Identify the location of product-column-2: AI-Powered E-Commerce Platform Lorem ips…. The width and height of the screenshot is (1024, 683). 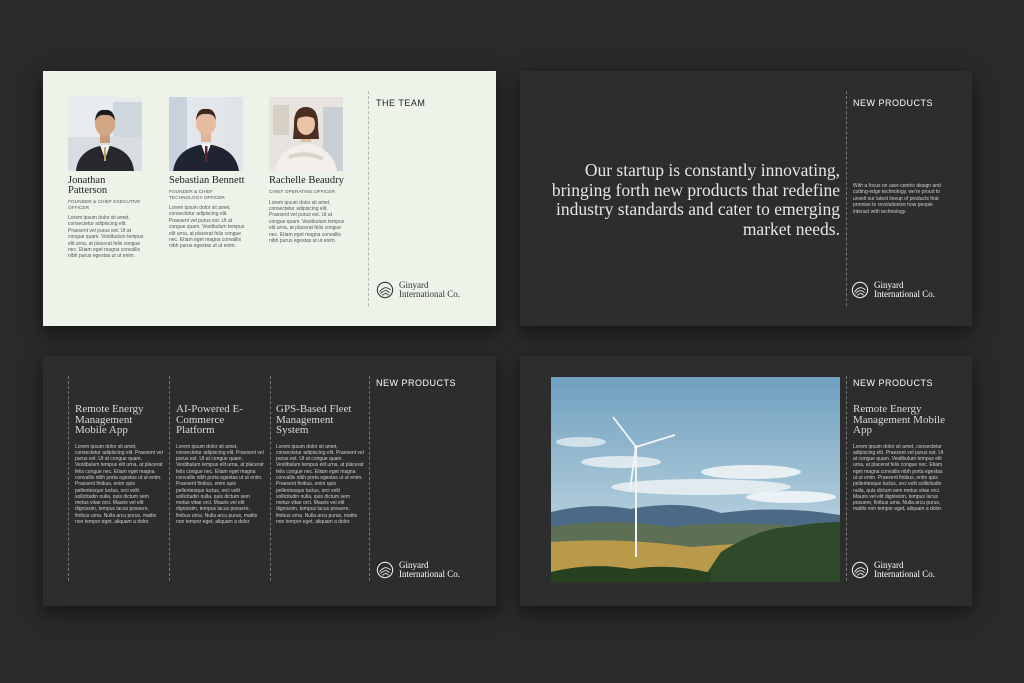
(220, 464).